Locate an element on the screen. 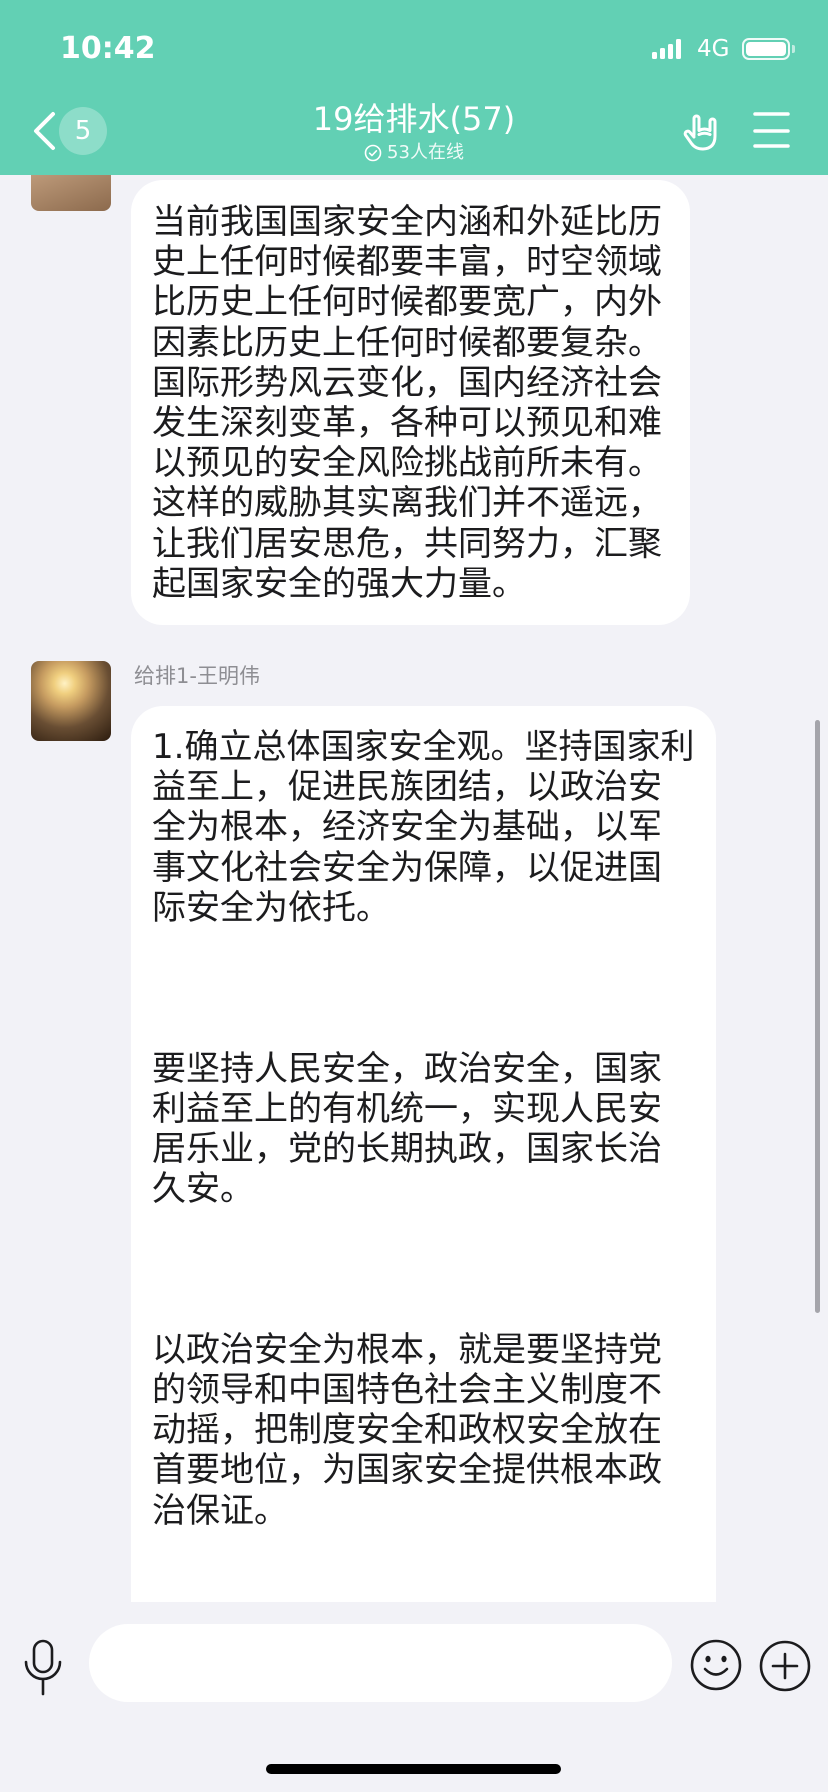  message-text-line: 久安。 is located at coordinates (203, 1189).